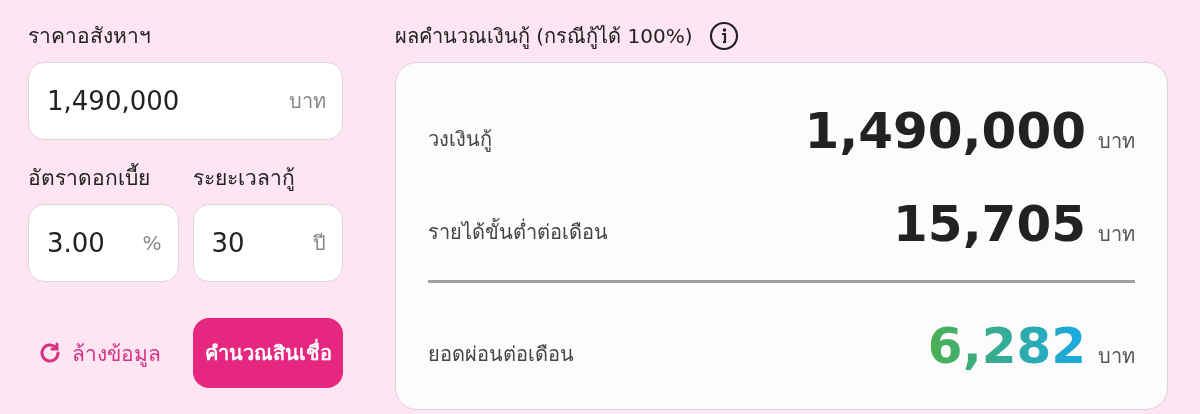 The height and width of the screenshot is (414, 1200). I want to click on rate-field: 3.00 %, so click(103, 243).